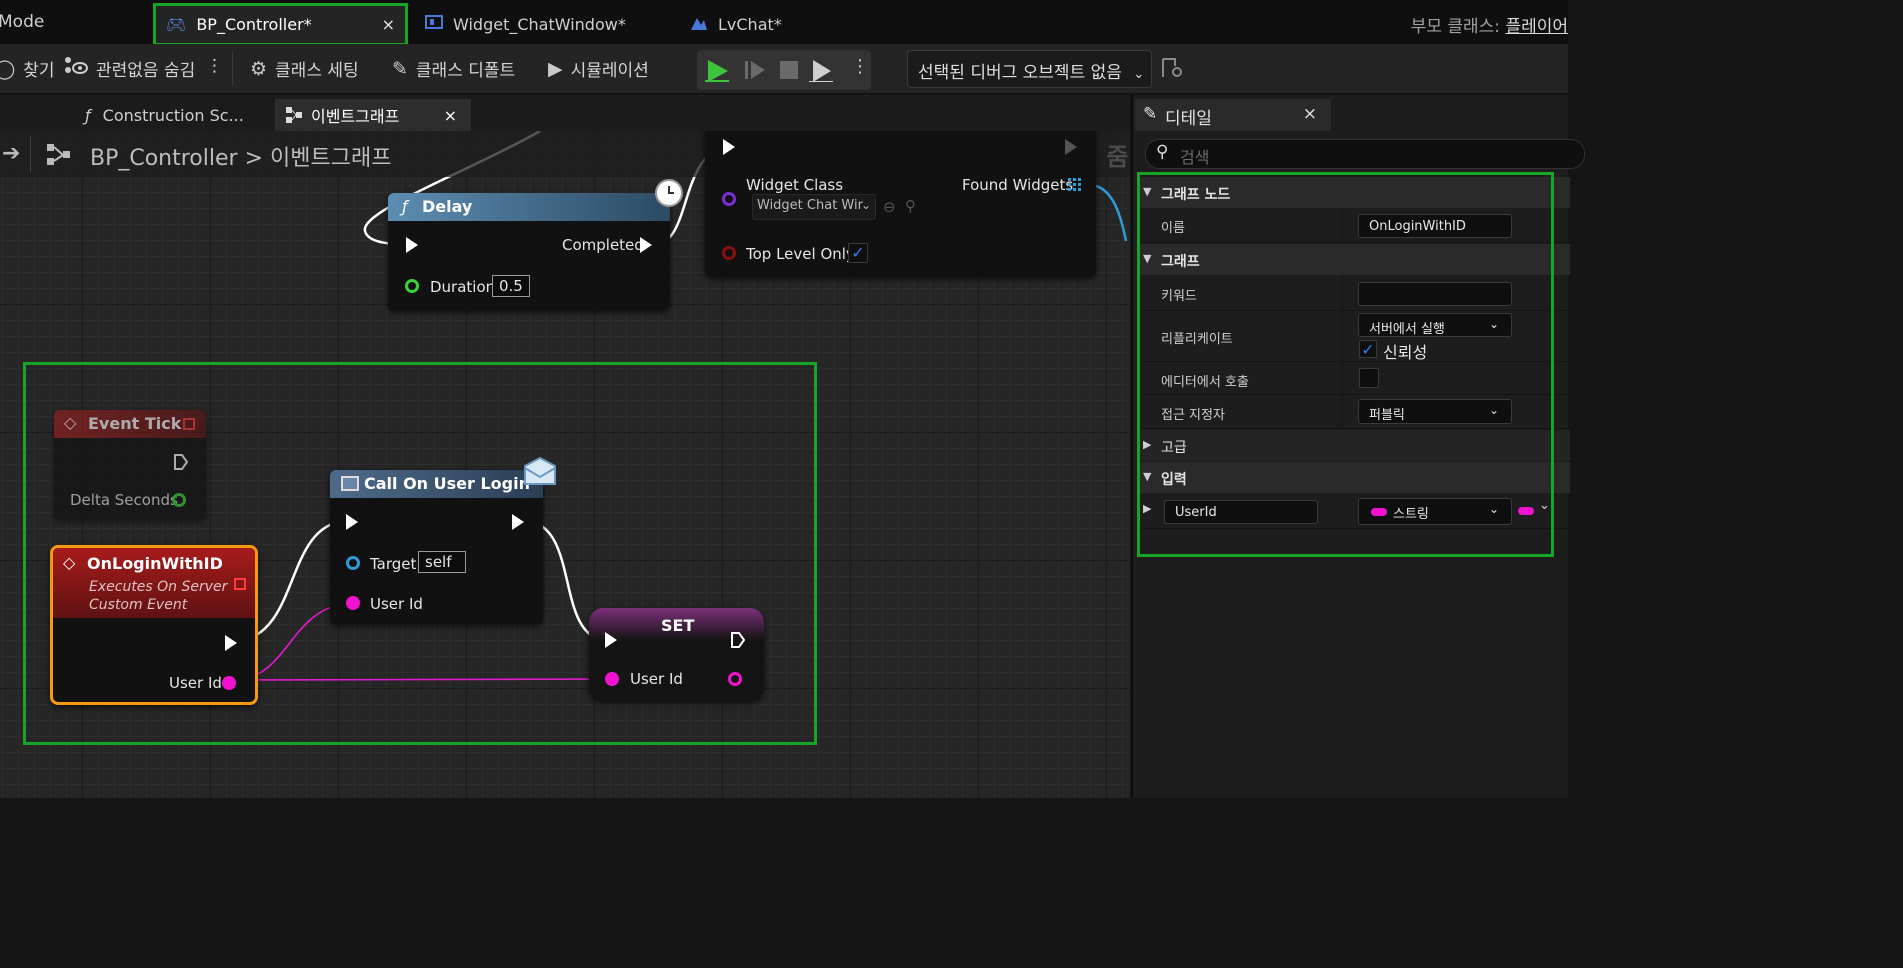 The height and width of the screenshot is (968, 1903). What do you see at coordinates (1188, 119) in the screenshot?
I see `details-tab-label: 디테일` at bounding box center [1188, 119].